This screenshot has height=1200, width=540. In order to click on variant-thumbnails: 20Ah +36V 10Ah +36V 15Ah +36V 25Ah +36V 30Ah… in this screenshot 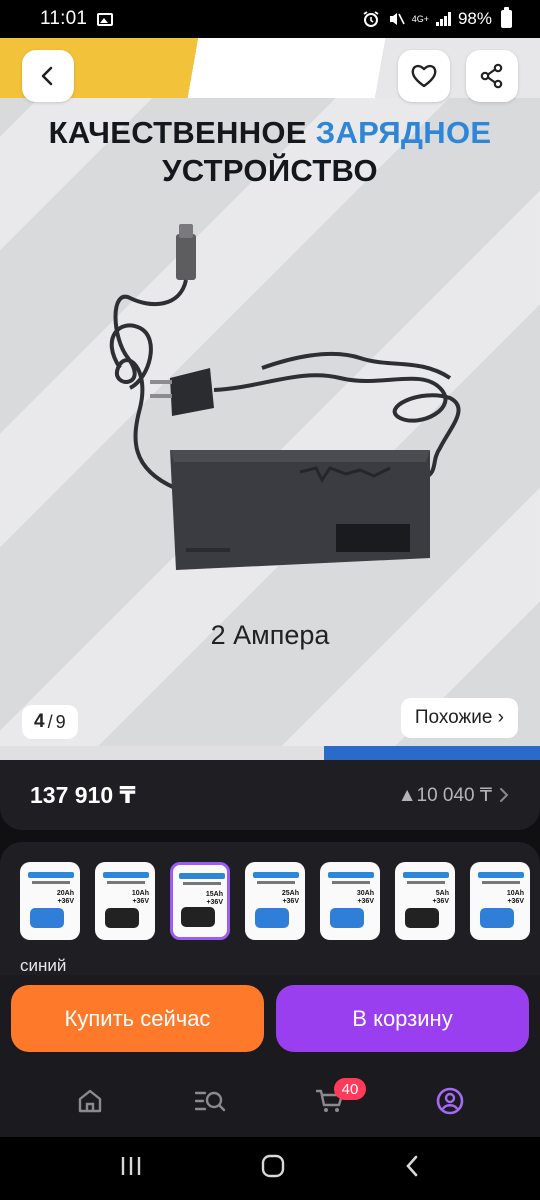, I will do `click(280, 901)`.